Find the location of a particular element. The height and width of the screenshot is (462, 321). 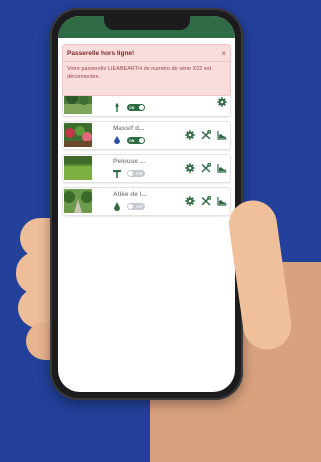

close-icon: × is located at coordinates (223, 53).